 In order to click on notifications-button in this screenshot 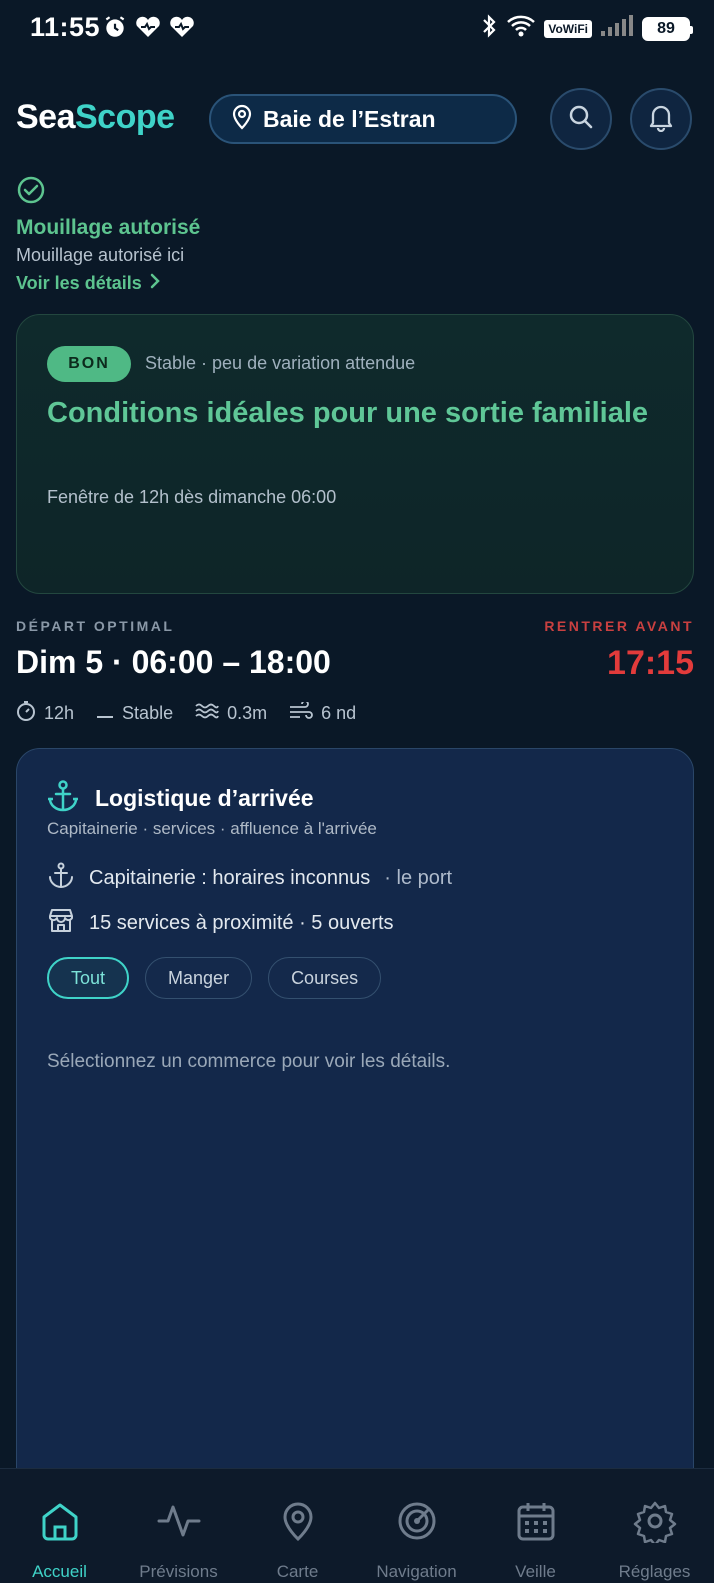, I will do `click(661, 119)`.